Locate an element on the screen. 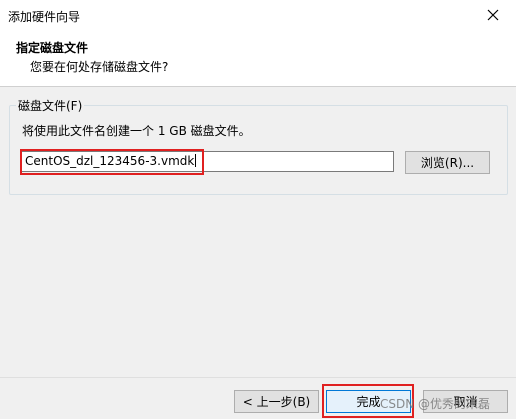 The width and height of the screenshot is (516, 419). window-title: 添加硬件向导 is located at coordinates (44, 17).